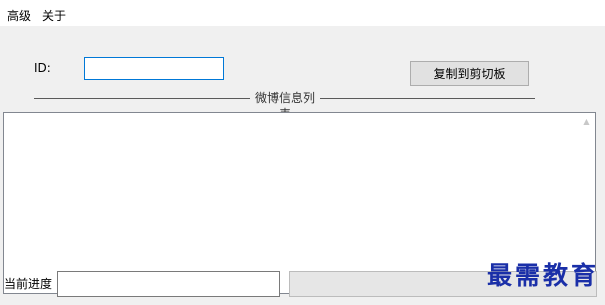  What do you see at coordinates (469, 73) in the screenshot?
I see `copy-to-clipboard-button: 复制到剪切板` at bounding box center [469, 73].